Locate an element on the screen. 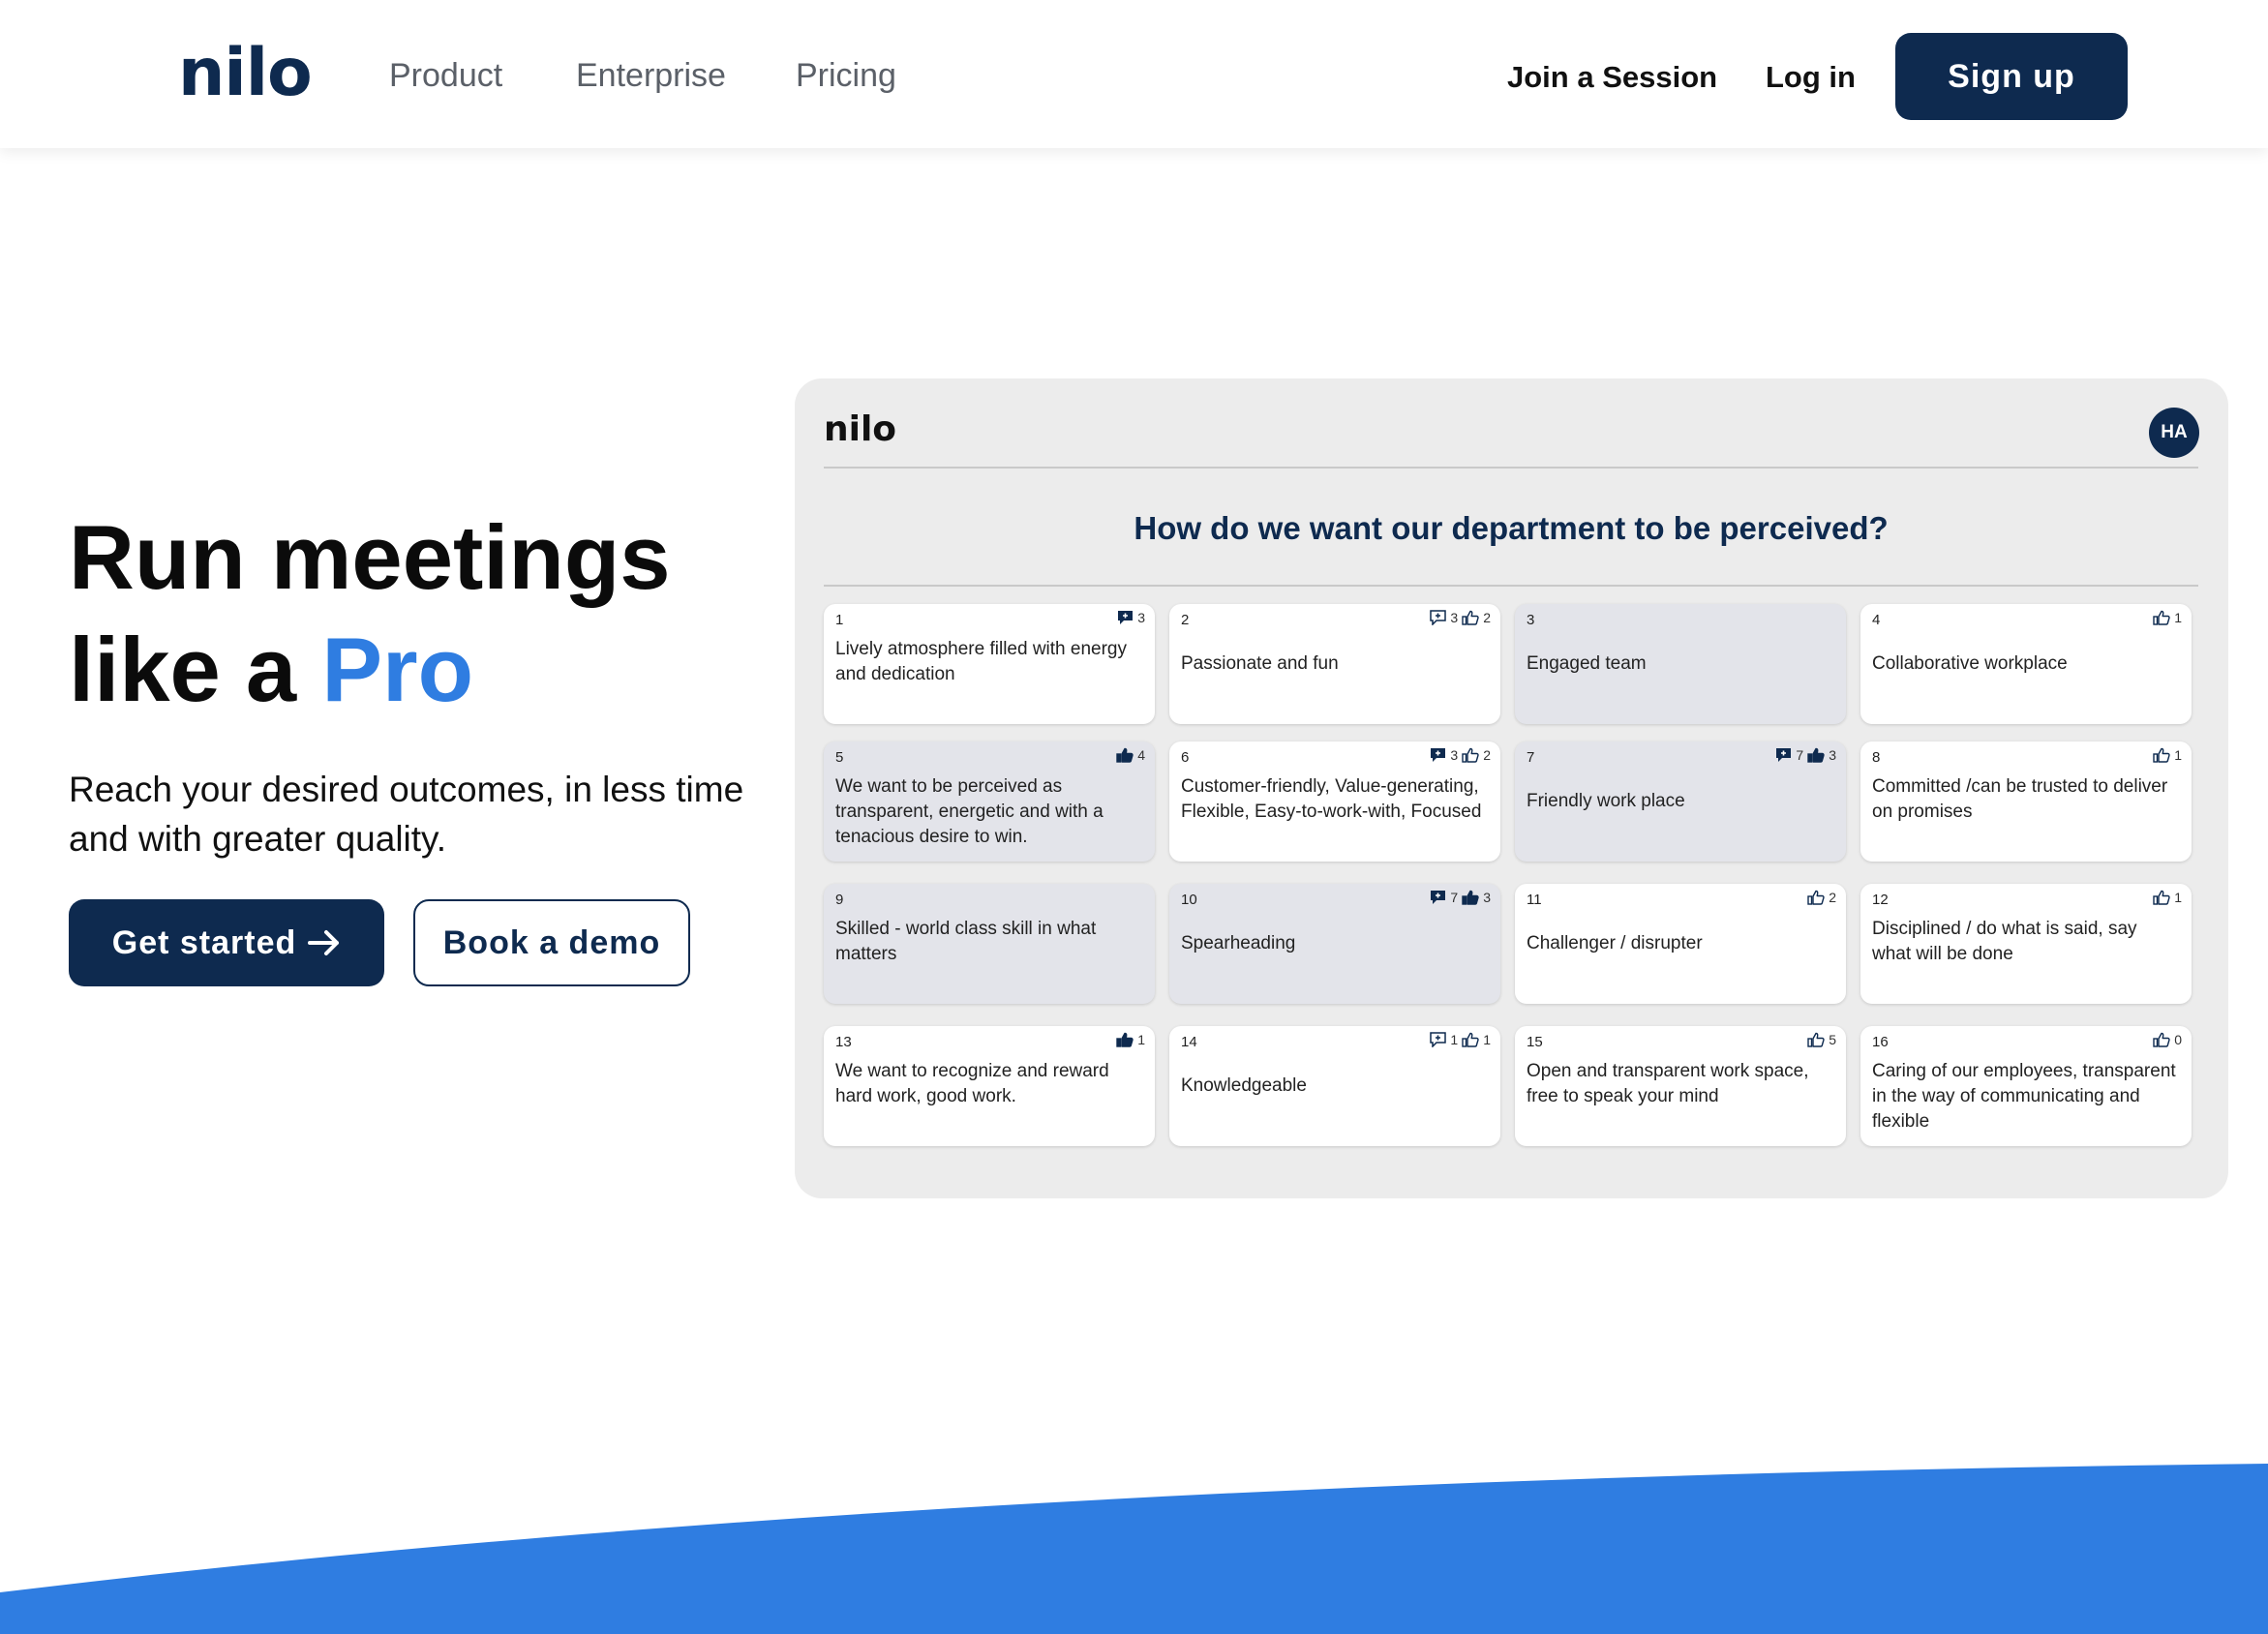 Image resolution: width=2268 pixels, height=1634 pixels. nav-product: Product is located at coordinates (445, 76).